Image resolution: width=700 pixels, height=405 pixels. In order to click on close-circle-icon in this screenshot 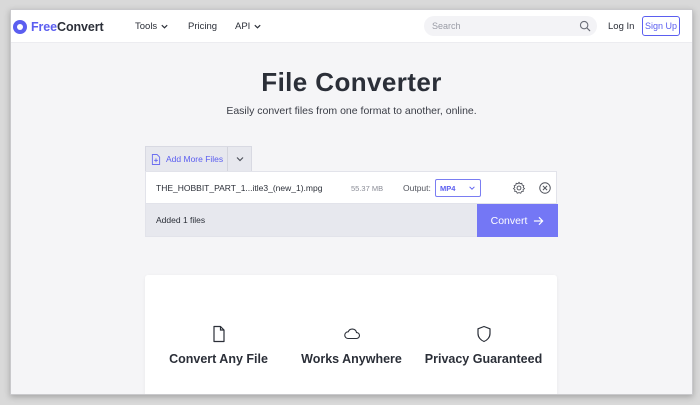, I will do `click(545, 188)`.